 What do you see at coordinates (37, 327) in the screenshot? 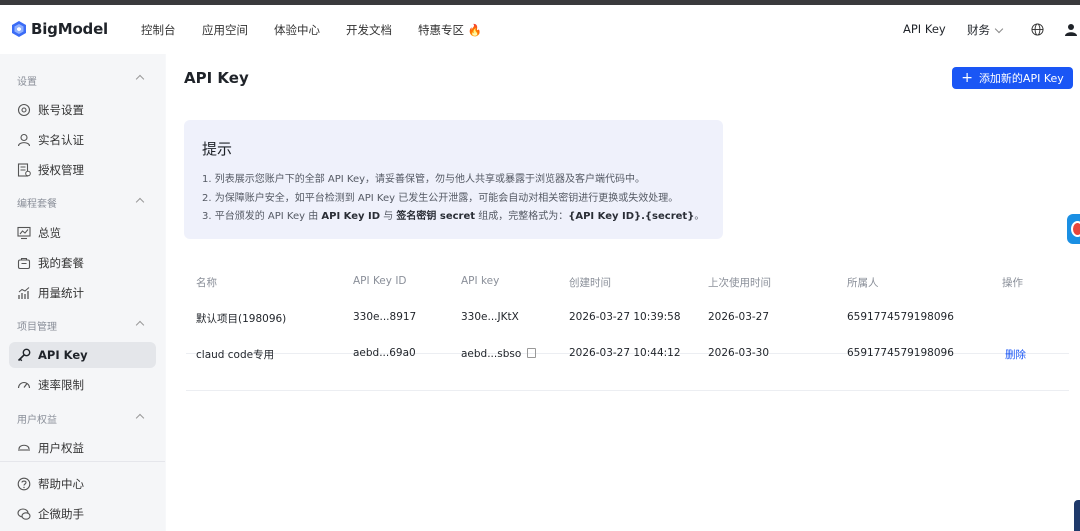
I see `section-project: 项目管理` at bounding box center [37, 327].